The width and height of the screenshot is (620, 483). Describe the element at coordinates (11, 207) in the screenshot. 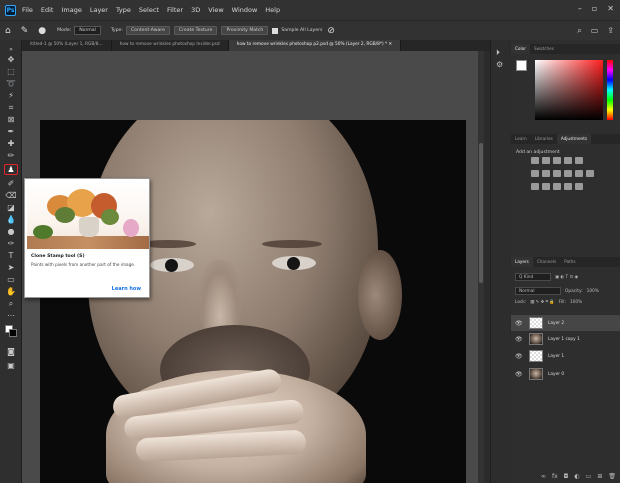

I see `gradient-tool-icon: ◪` at that location.